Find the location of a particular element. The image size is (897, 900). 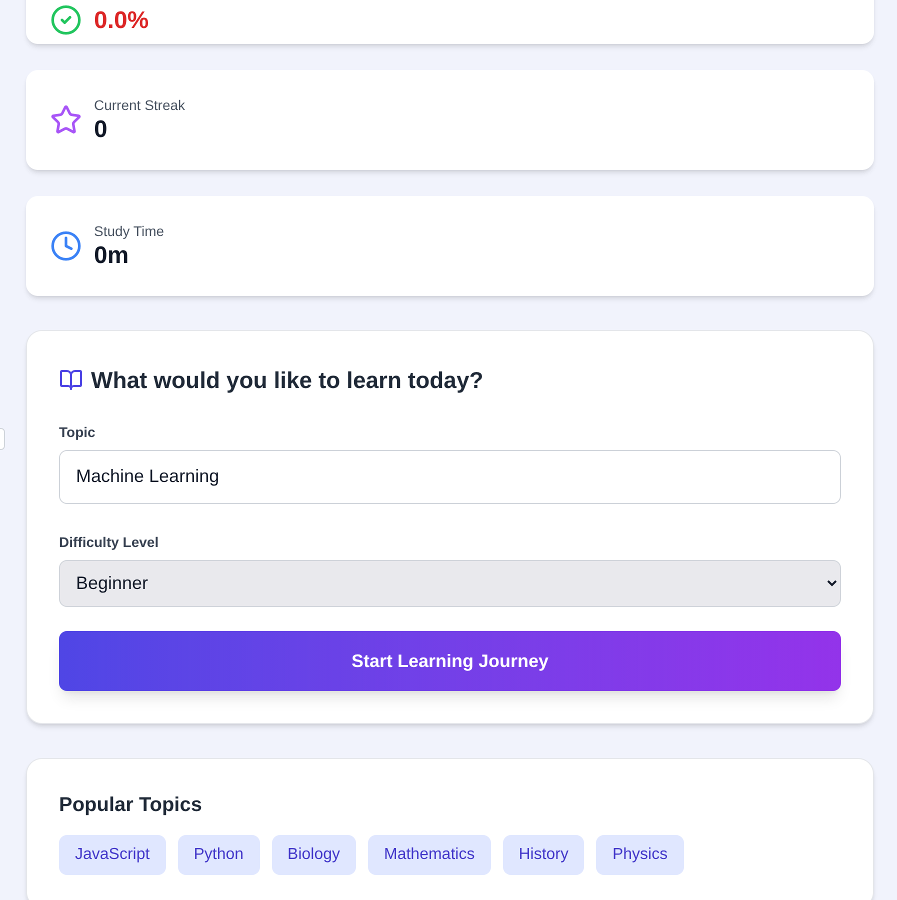

section-title: Popular Topics is located at coordinates (131, 805).